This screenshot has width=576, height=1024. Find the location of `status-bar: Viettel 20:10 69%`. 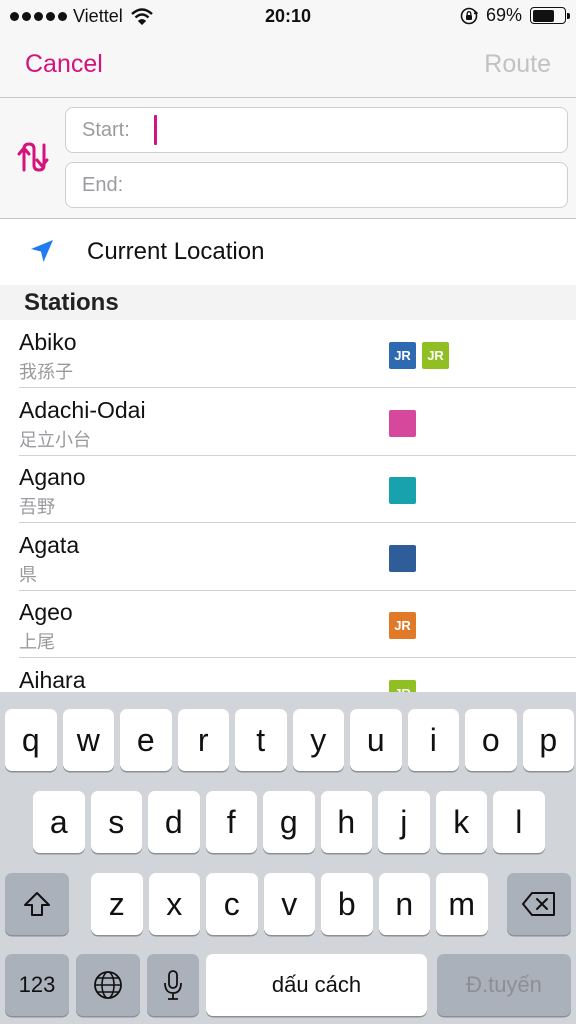

status-bar: Viettel 20:10 69% is located at coordinates (288, 17).